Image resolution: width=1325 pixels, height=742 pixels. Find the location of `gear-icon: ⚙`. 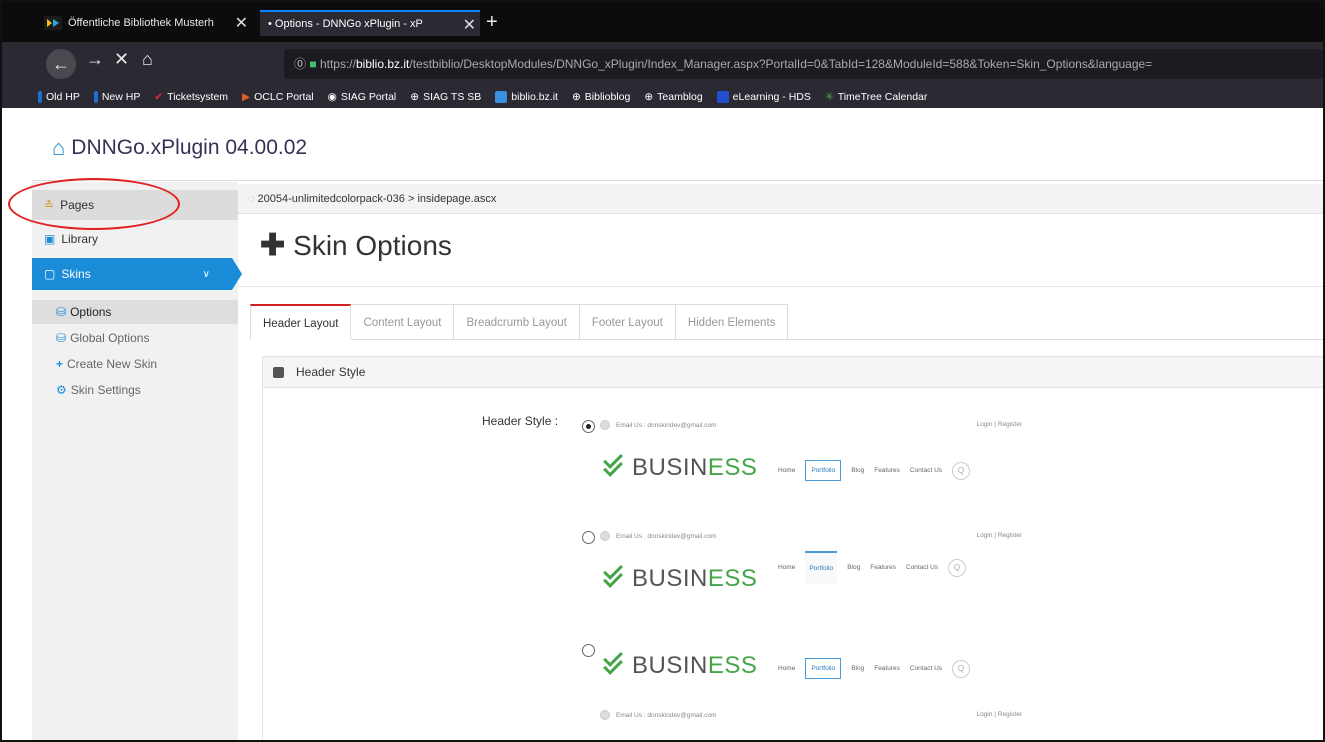

gear-icon: ⚙ is located at coordinates (61, 390).